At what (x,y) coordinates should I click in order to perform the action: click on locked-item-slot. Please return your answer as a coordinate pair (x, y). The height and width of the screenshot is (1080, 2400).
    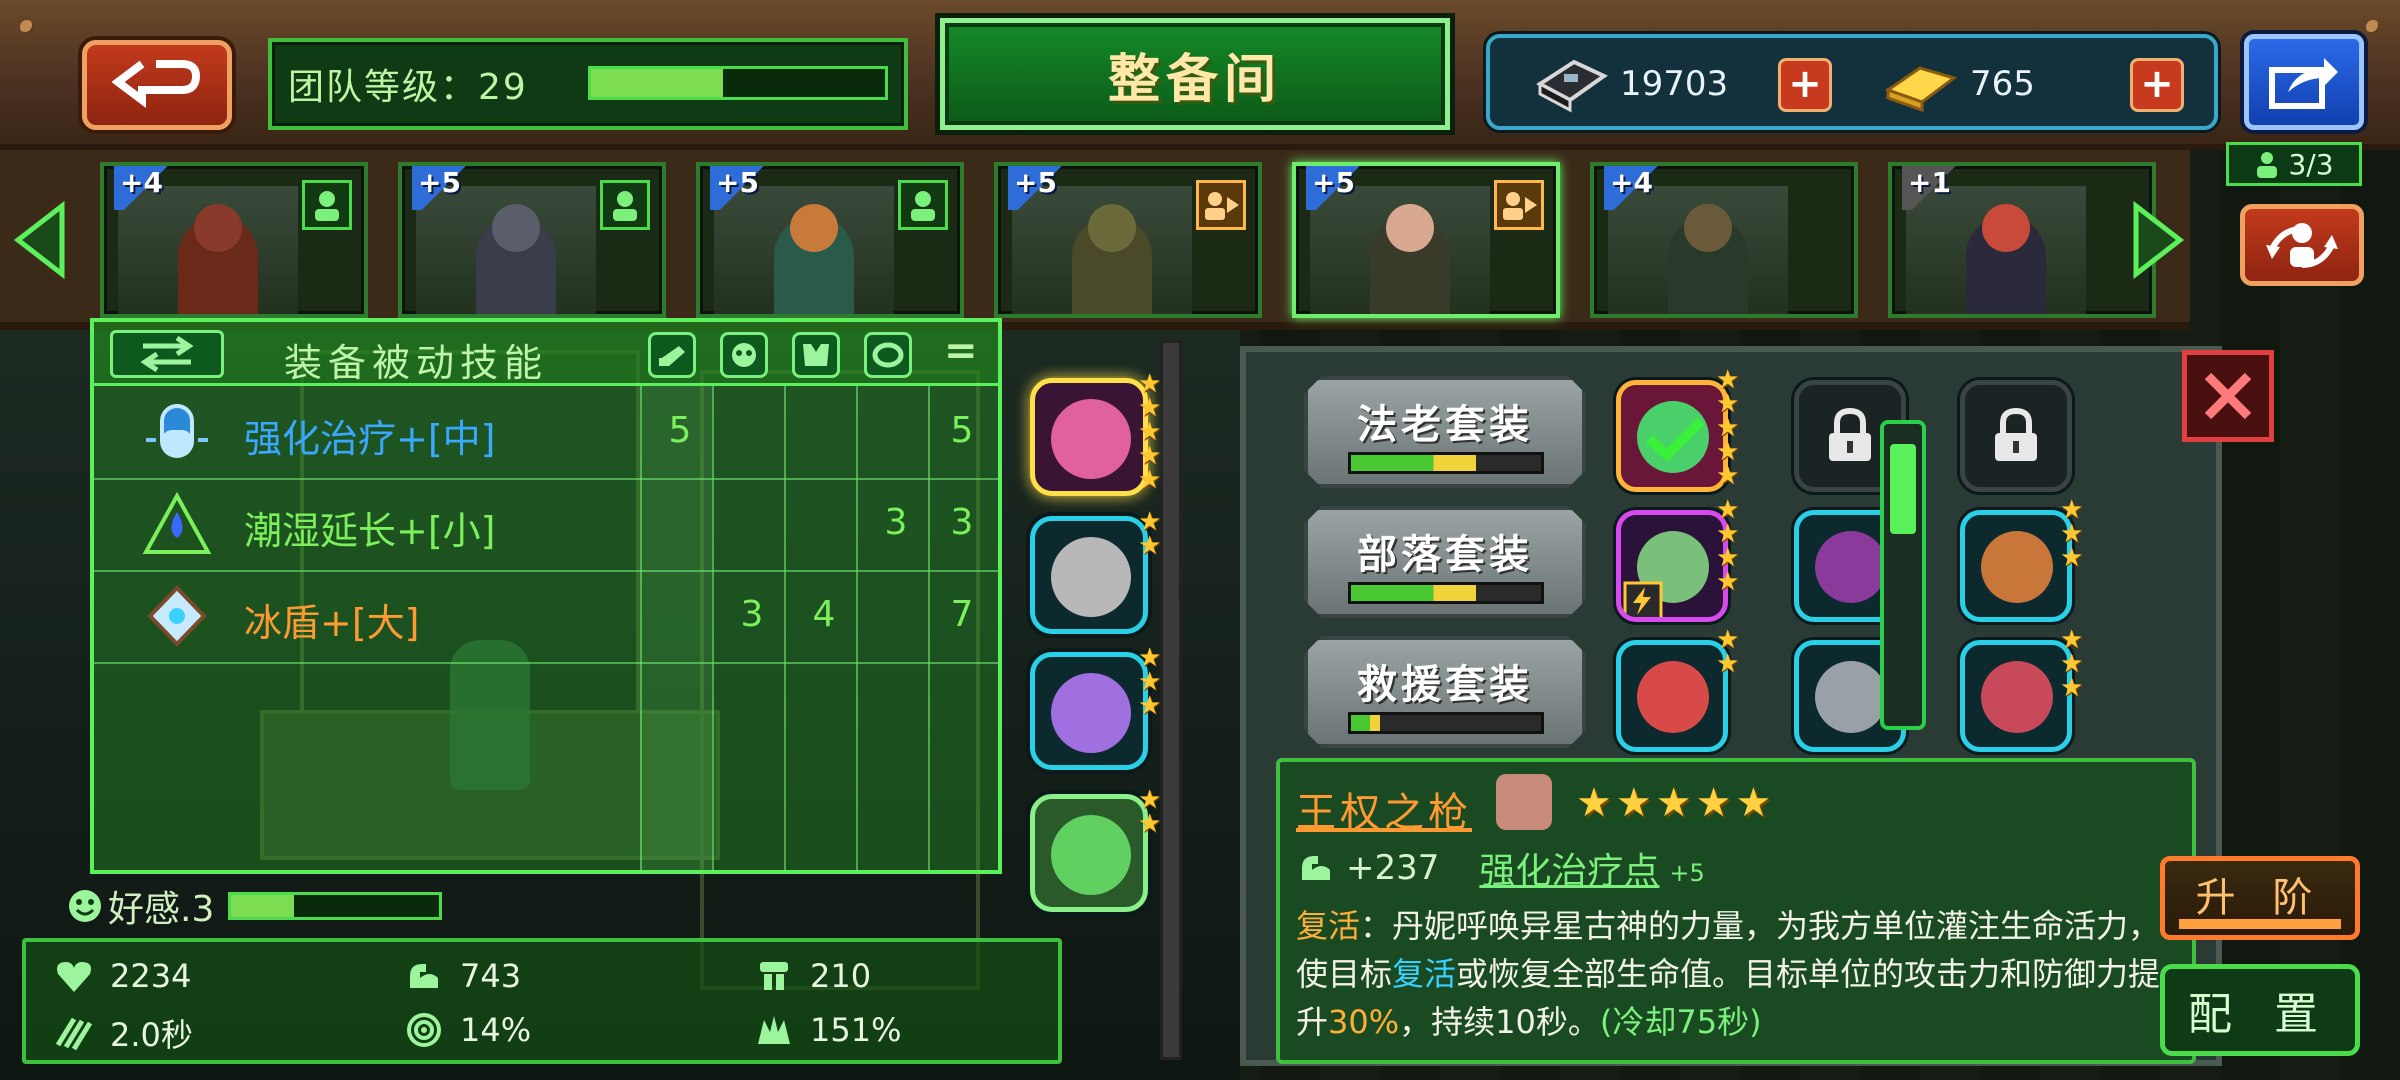
    Looking at the image, I should click on (2016, 436).